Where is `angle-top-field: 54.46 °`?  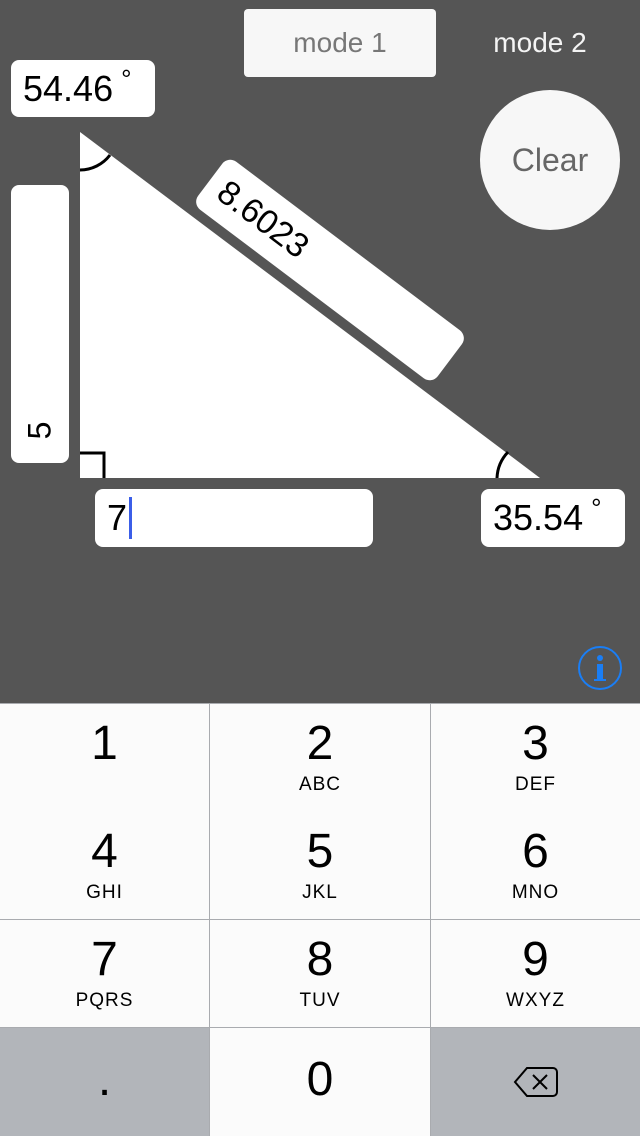
angle-top-field: 54.46 ° is located at coordinates (83, 88).